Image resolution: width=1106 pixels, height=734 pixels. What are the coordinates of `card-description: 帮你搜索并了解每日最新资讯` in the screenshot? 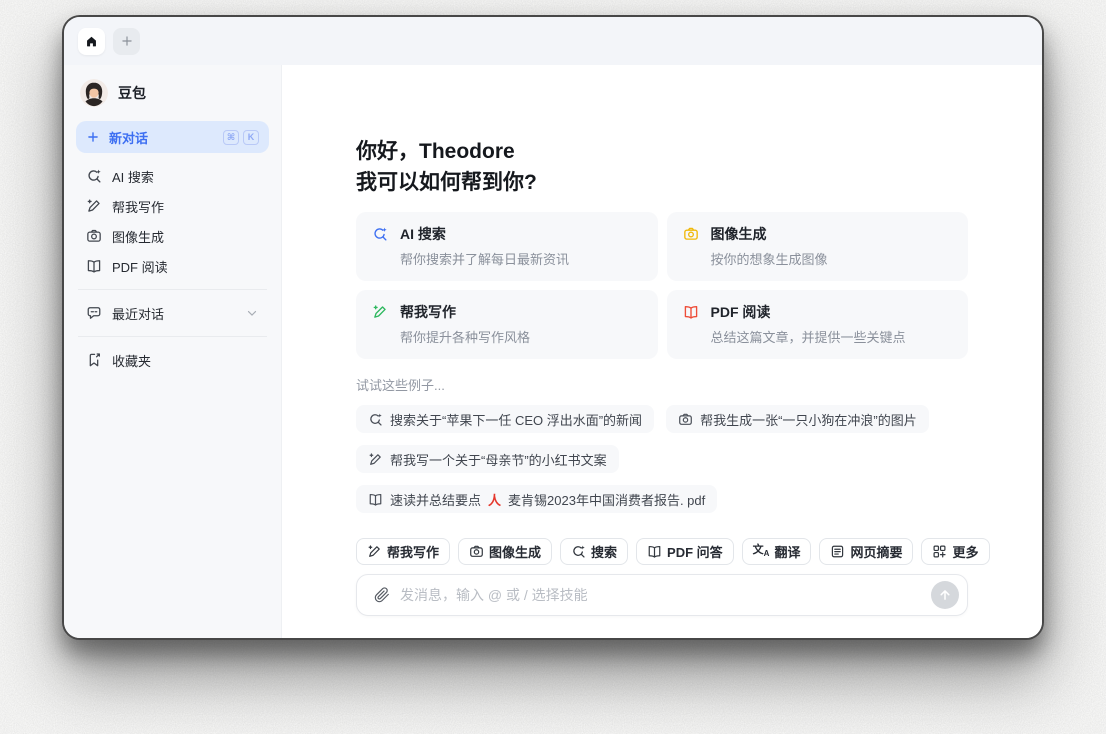 It's located at (485, 259).